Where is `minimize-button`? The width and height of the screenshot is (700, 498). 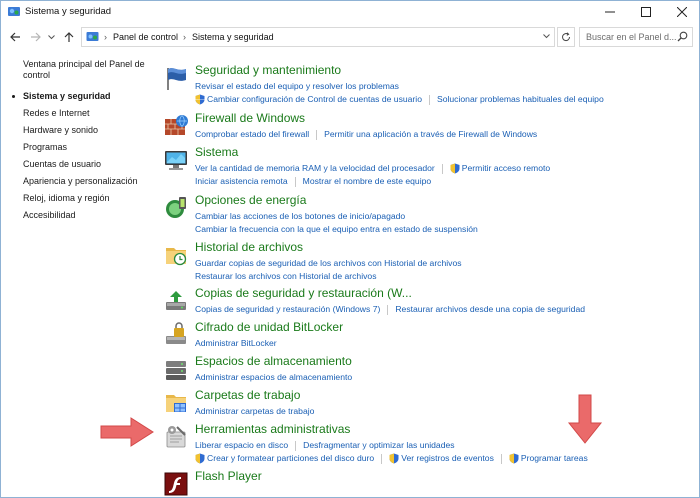
minimize-button is located at coordinates (610, 12).